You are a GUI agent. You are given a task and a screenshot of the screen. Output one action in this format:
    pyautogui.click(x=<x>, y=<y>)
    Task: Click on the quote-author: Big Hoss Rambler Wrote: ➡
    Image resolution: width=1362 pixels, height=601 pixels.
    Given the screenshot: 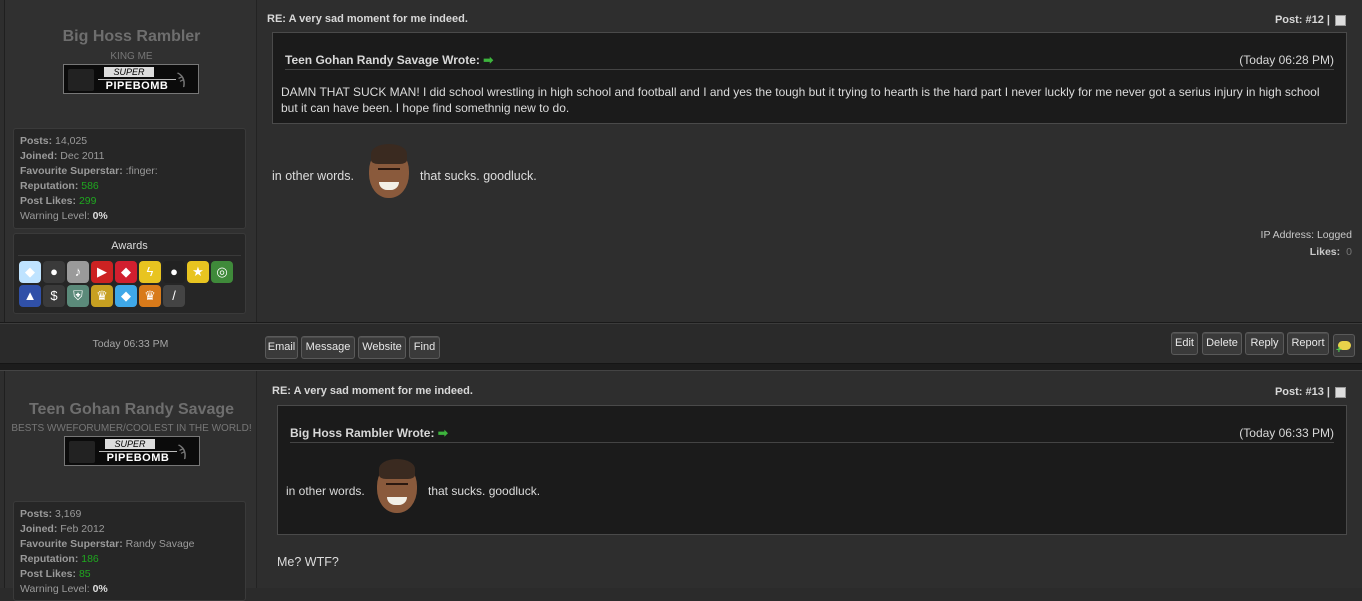 What is the action you would take?
    pyautogui.click(x=369, y=433)
    